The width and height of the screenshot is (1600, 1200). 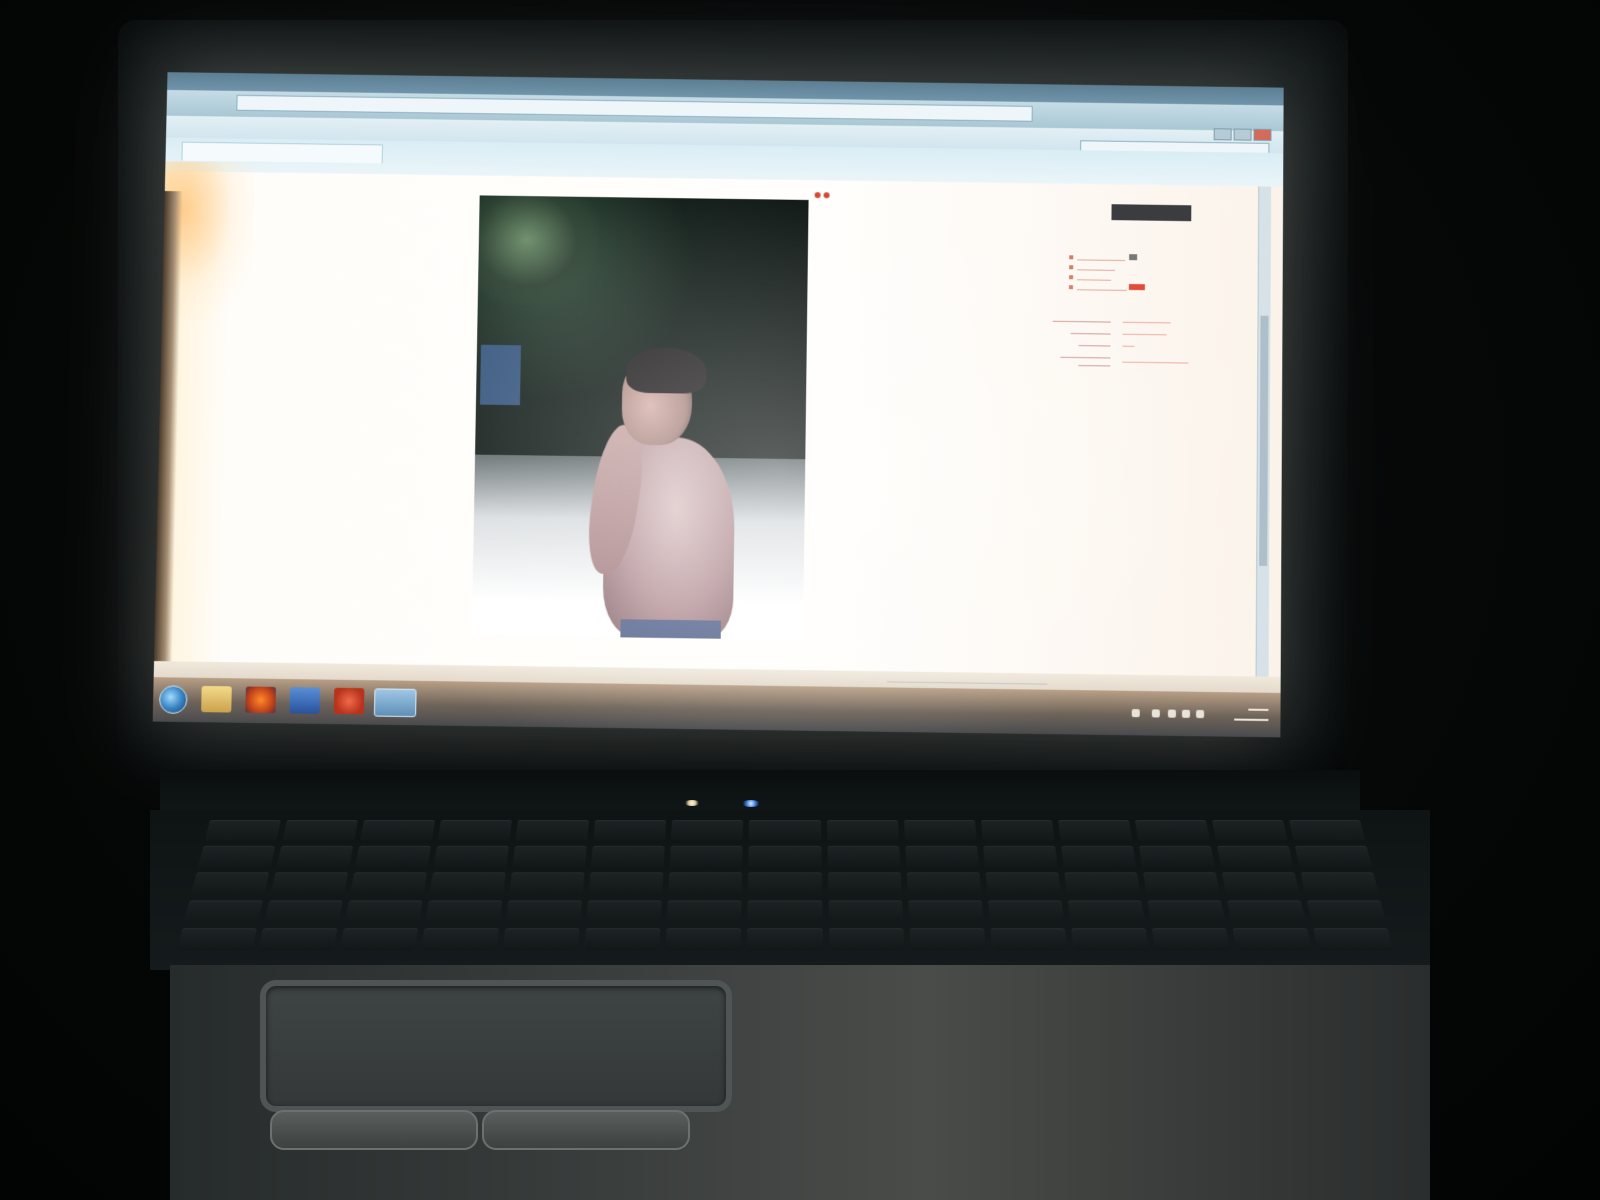 I want to click on language-icon, so click(x=1136, y=713).